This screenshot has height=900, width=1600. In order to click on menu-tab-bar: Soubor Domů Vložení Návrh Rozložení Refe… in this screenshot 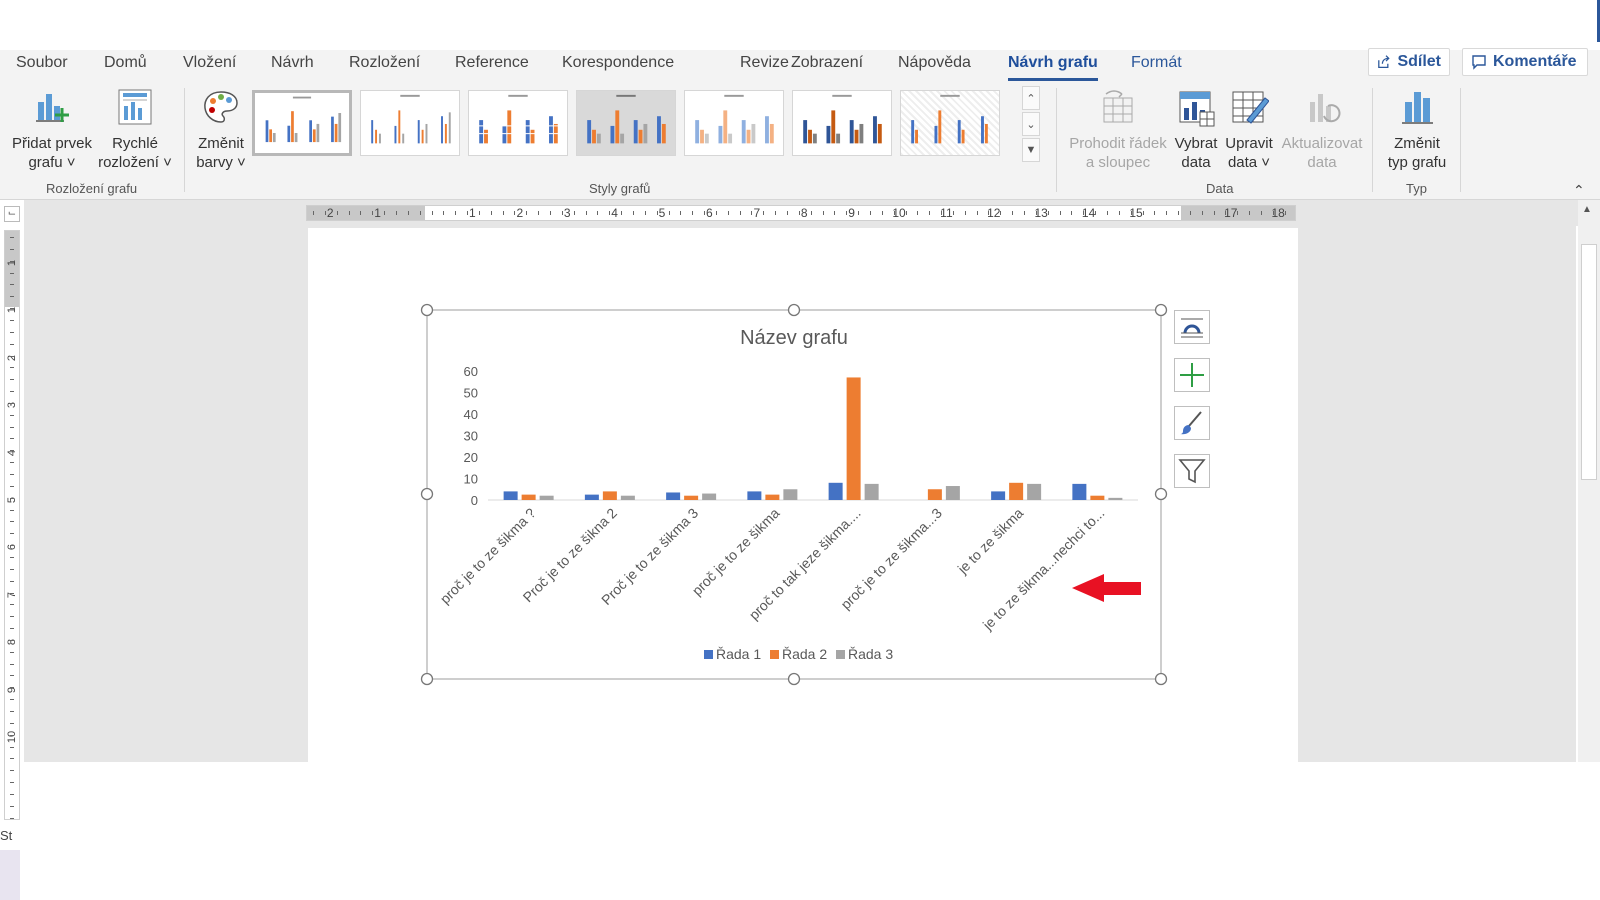, I will do `click(800, 66)`.